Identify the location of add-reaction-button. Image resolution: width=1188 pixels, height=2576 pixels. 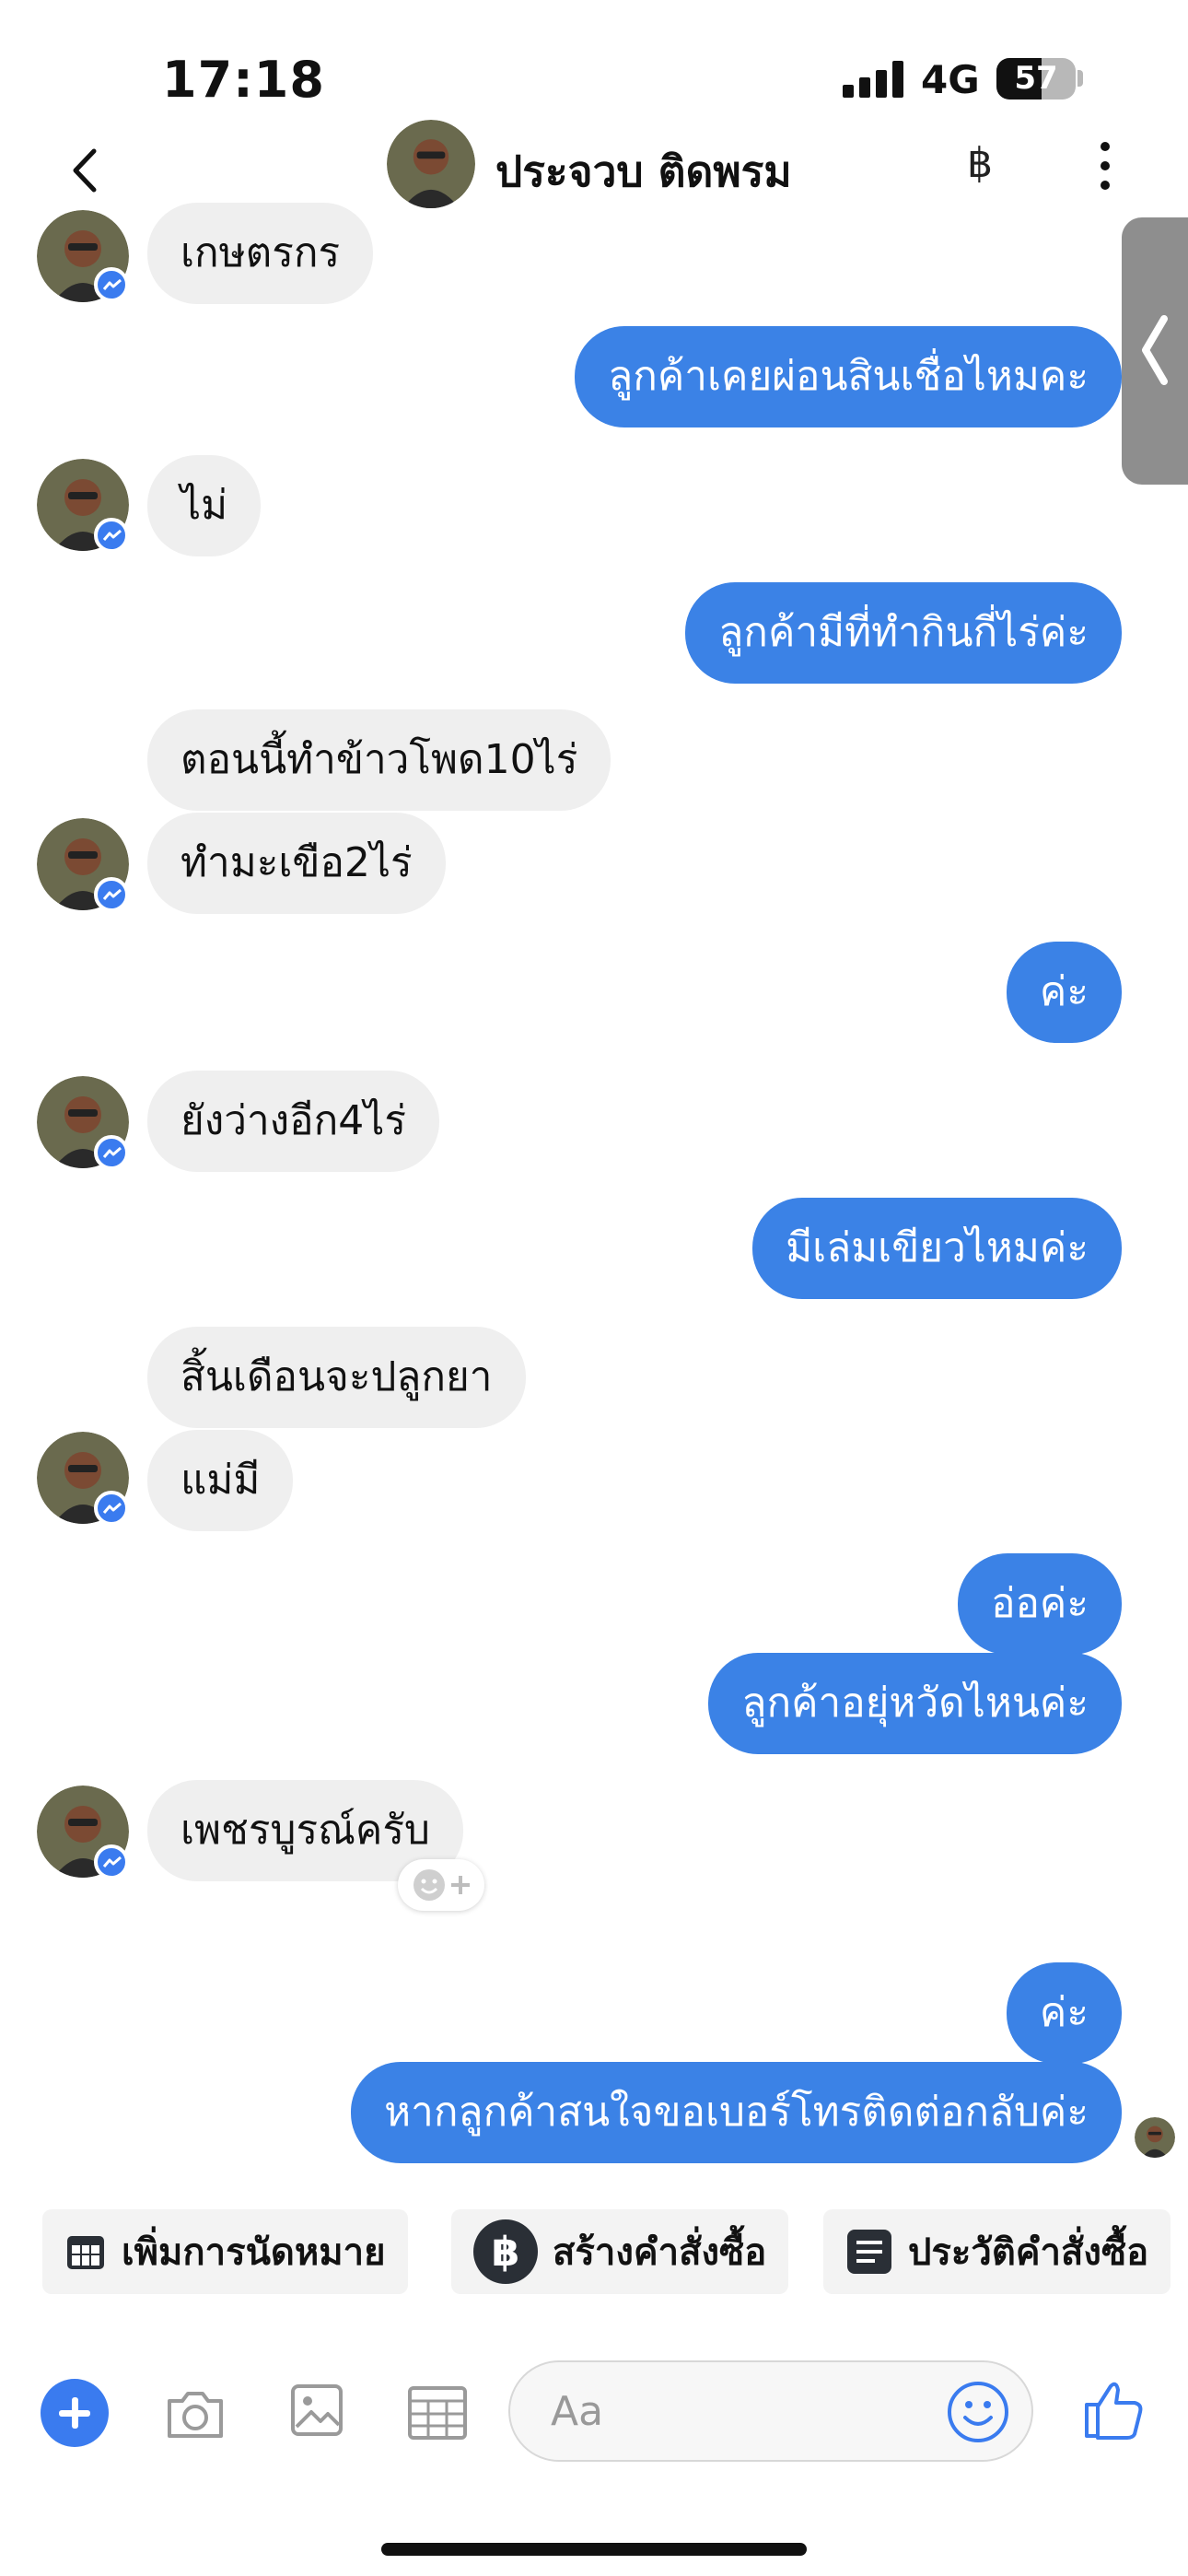
(441, 1885).